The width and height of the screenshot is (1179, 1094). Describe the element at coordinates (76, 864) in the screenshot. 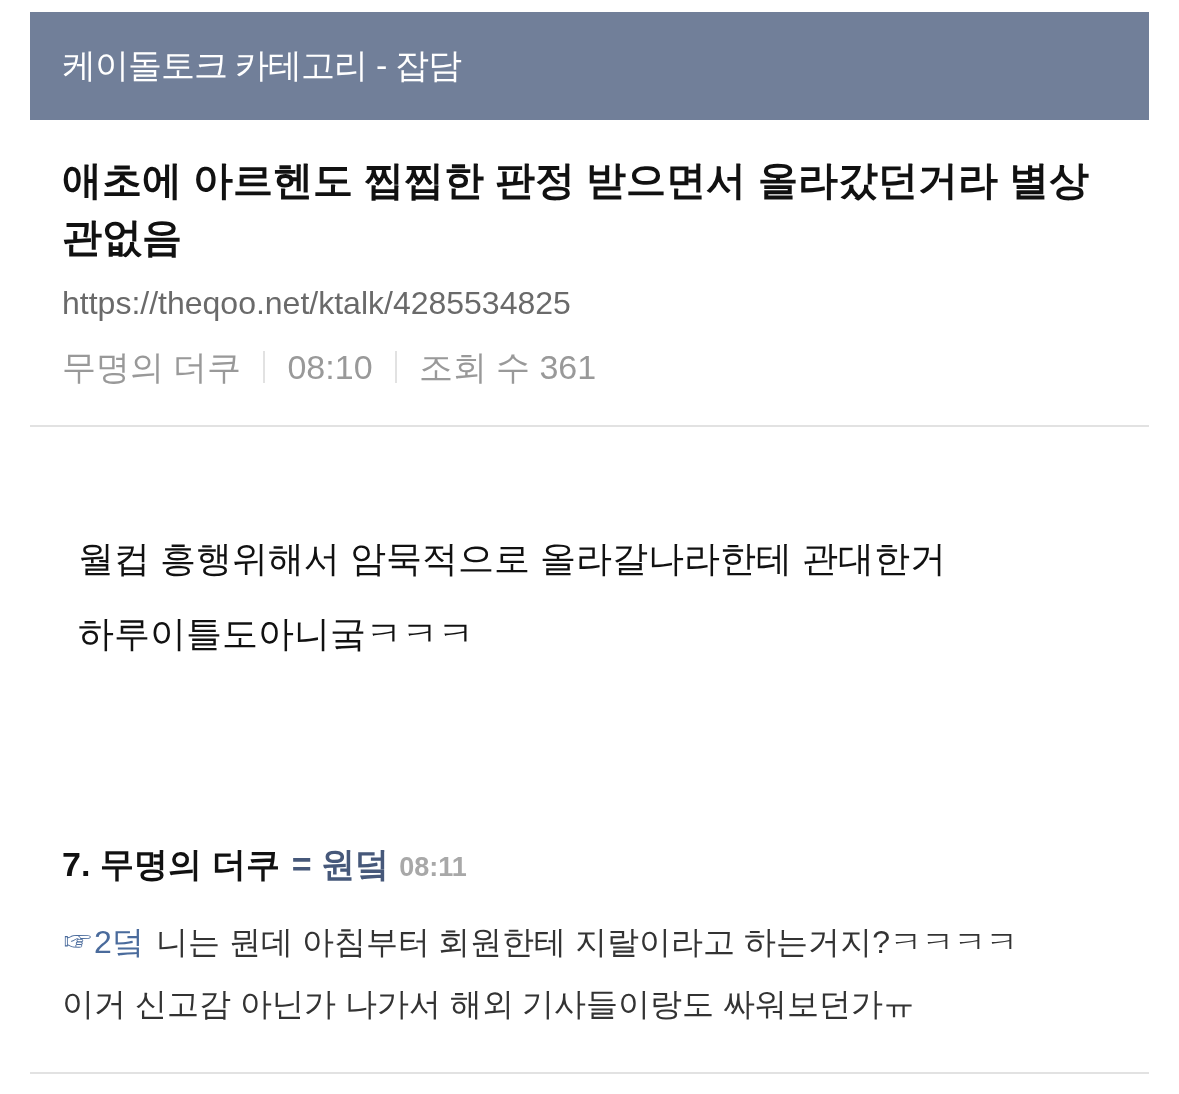

I see `comment-number: 7.` at that location.